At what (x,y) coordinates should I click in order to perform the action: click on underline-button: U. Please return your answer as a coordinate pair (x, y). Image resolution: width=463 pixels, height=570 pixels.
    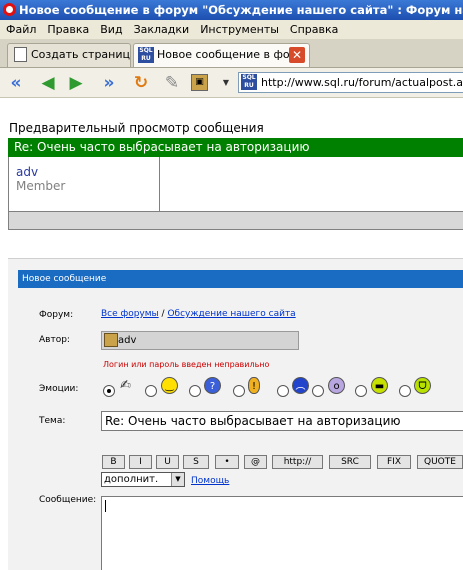
    Looking at the image, I should click on (167, 462).